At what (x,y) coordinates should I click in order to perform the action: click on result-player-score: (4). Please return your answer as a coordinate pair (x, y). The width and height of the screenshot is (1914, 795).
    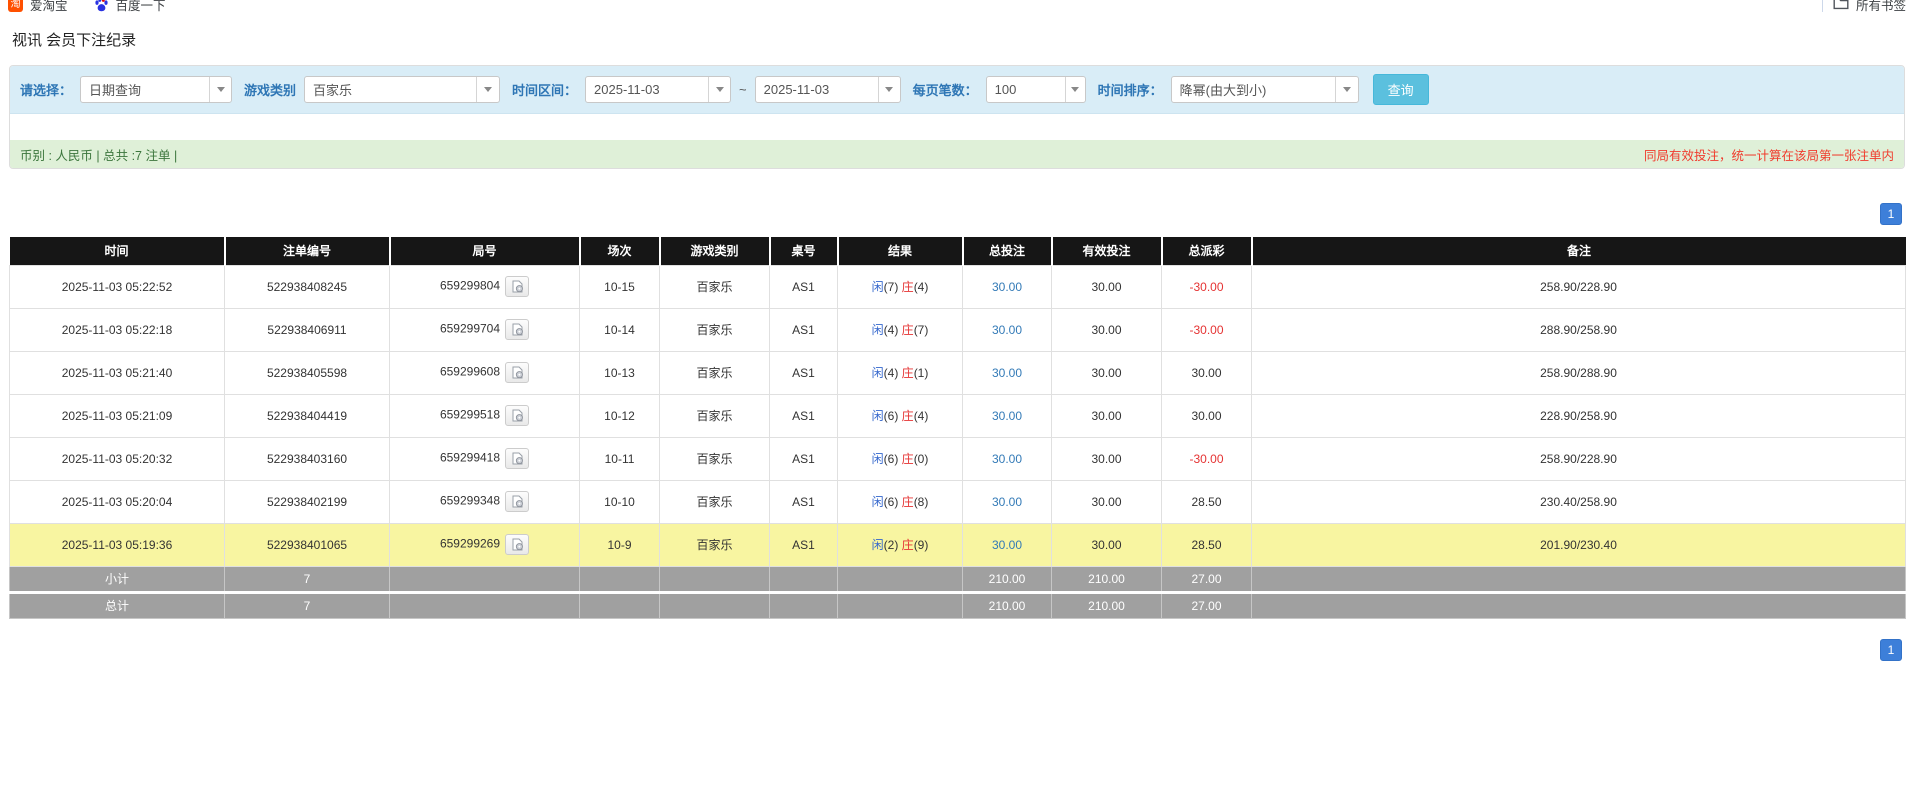
    Looking at the image, I should click on (891, 373).